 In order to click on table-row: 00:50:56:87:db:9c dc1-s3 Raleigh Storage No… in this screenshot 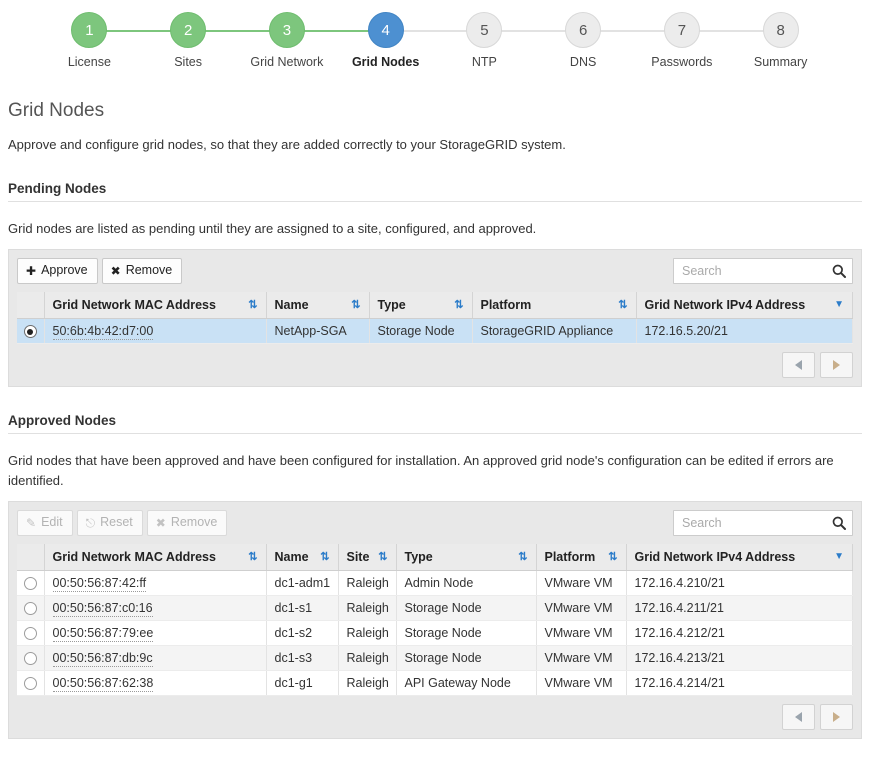, I will do `click(435, 658)`.